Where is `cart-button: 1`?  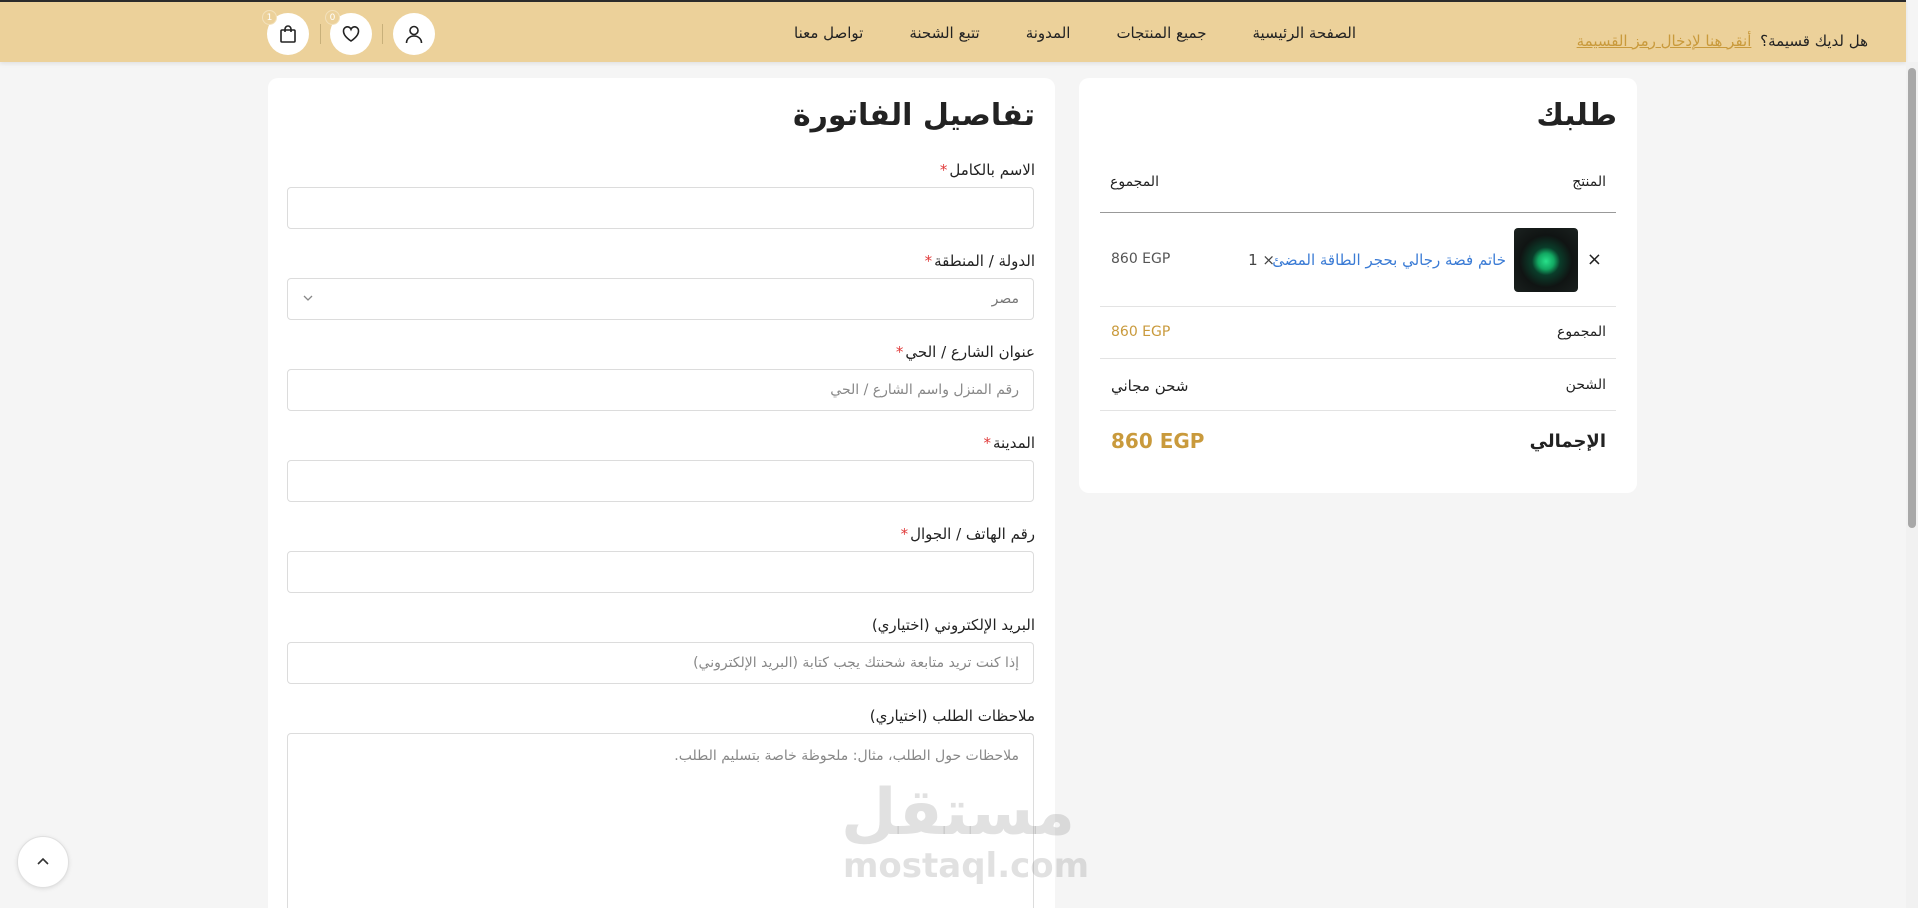
cart-button: 1 is located at coordinates (285, 32).